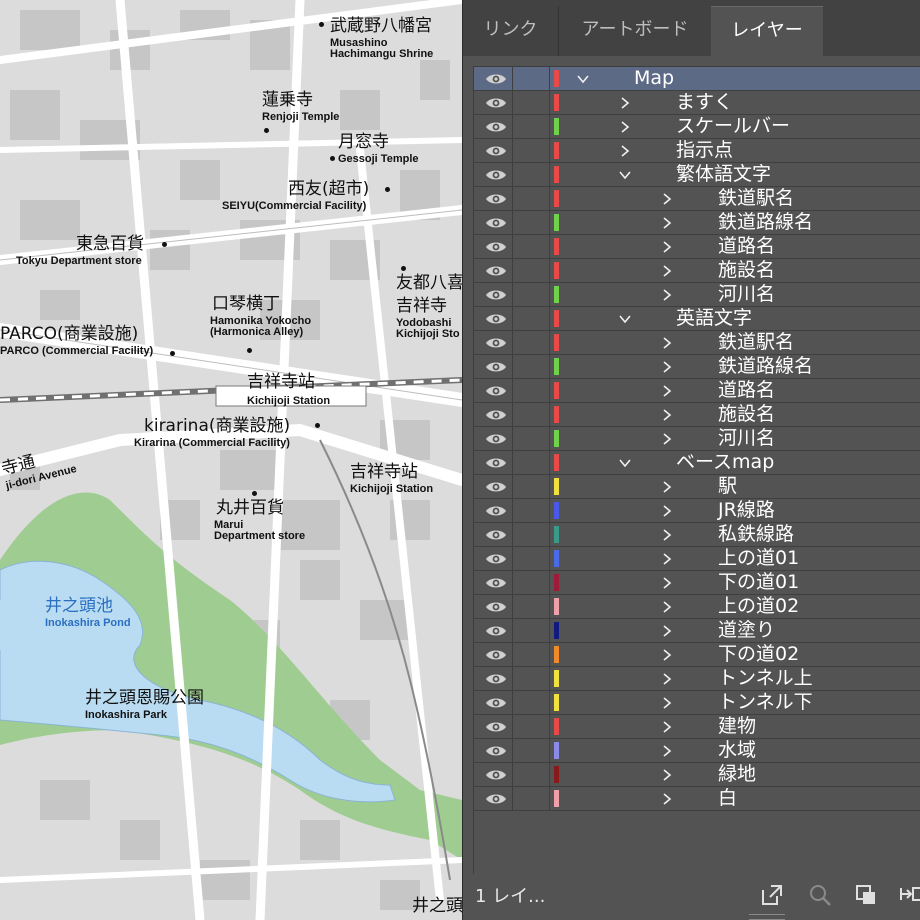 The height and width of the screenshot is (920, 920). I want to click on layer-row: トンネル下, so click(697, 703).